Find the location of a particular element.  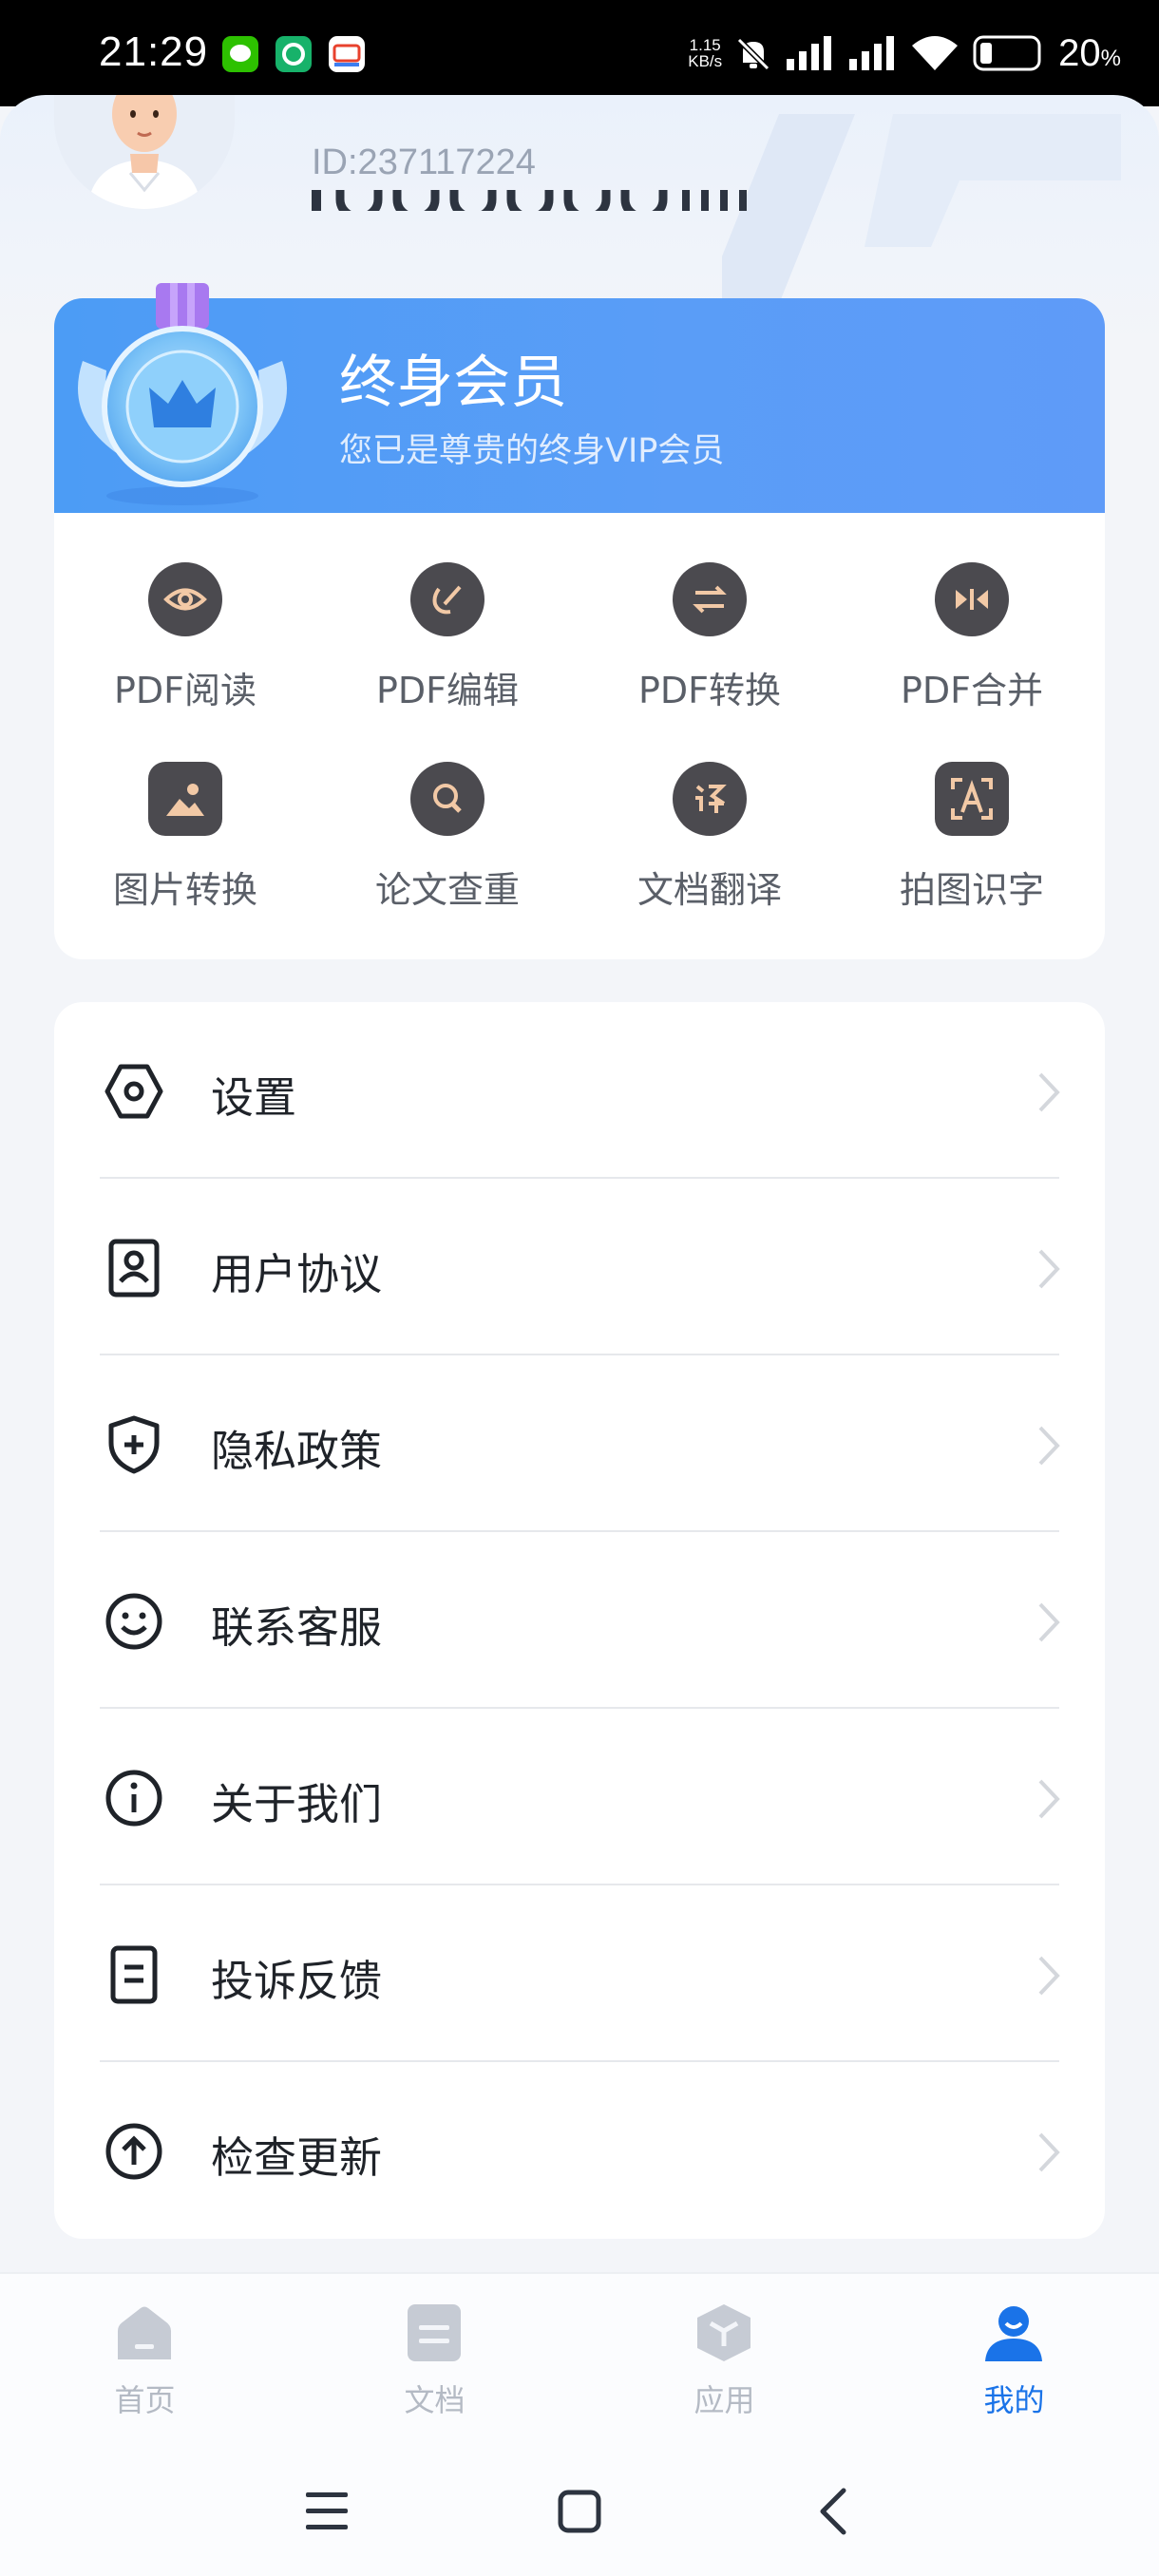

tab-documents: 文档 is located at coordinates (435, 2359).